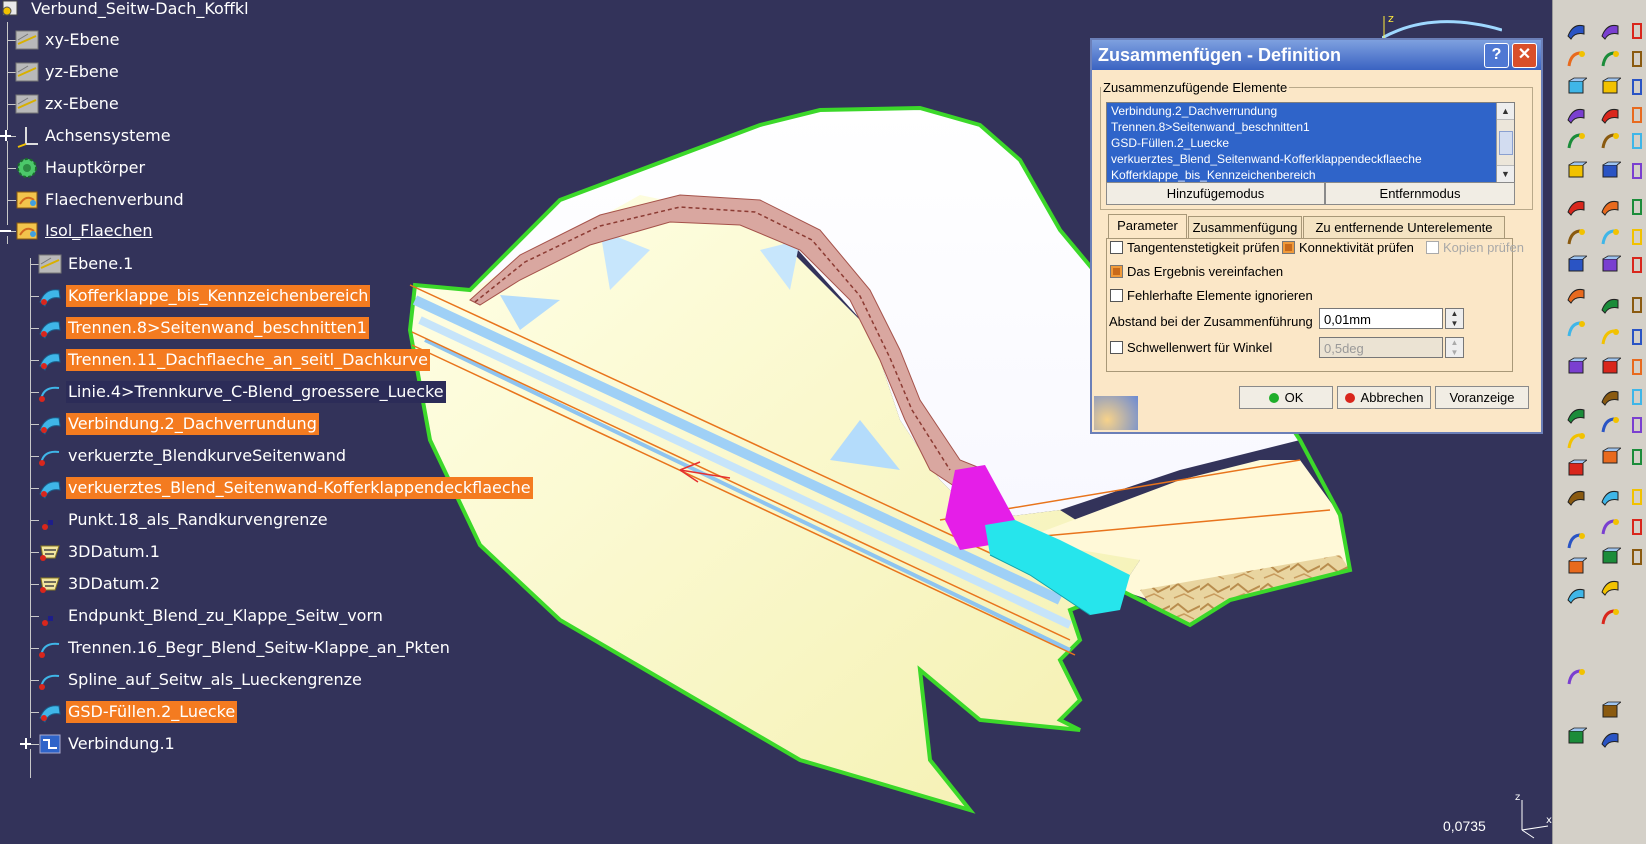  Describe the element at coordinates (1316, 55) in the screenshot. I see `dialog-title-bar: Zusammenfügen - Definition ? ✕` at that location.